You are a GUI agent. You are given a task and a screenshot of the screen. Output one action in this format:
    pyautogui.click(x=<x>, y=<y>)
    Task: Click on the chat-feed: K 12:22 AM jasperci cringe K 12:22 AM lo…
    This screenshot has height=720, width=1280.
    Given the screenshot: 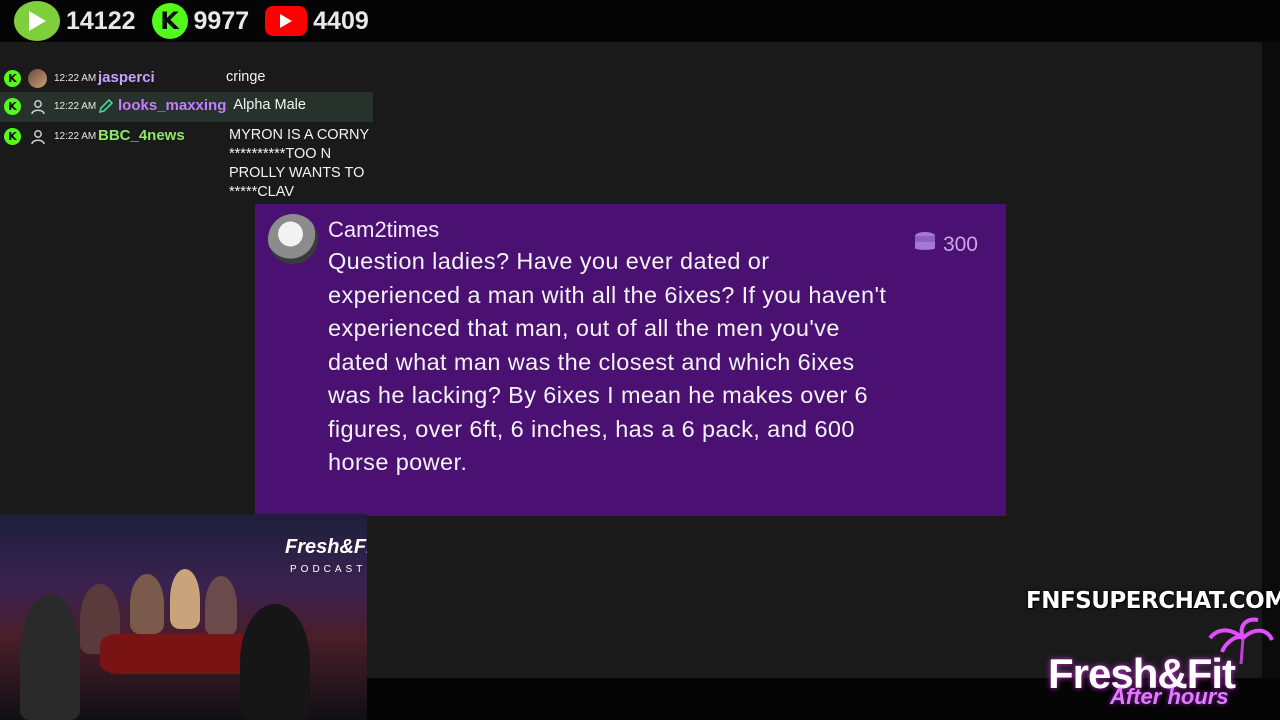 What is the action you would take?
    pyautogui.click(x=186, y=138)
    